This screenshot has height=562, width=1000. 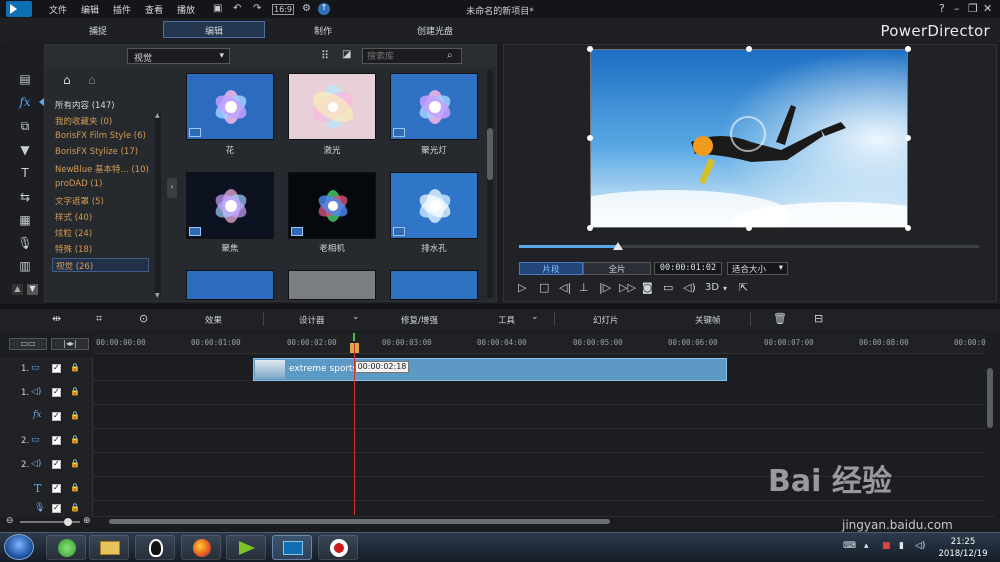 What do you see at coordinates (25, 267) in the screenshot?
I see `chapter-room-icon: ▥` at bounding box center [25, 267].